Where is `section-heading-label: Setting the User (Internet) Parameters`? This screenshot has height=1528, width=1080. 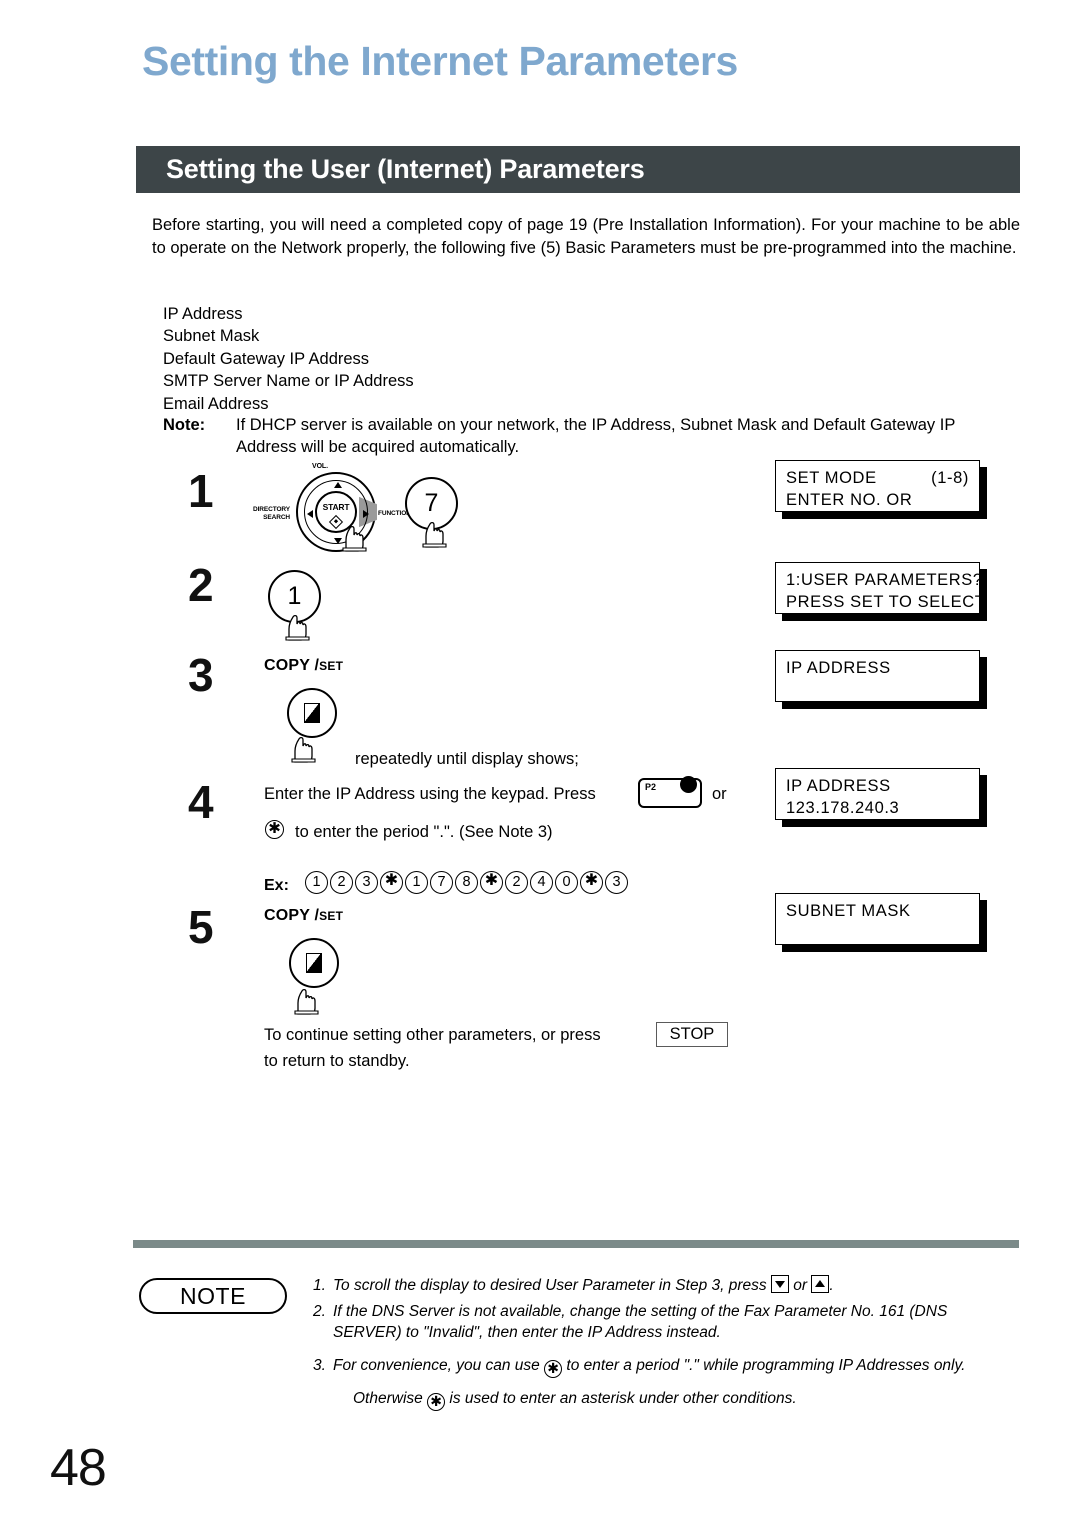 section-heading-label: Setting the User (Internet) Parameters is located at coordinates (405, 168).